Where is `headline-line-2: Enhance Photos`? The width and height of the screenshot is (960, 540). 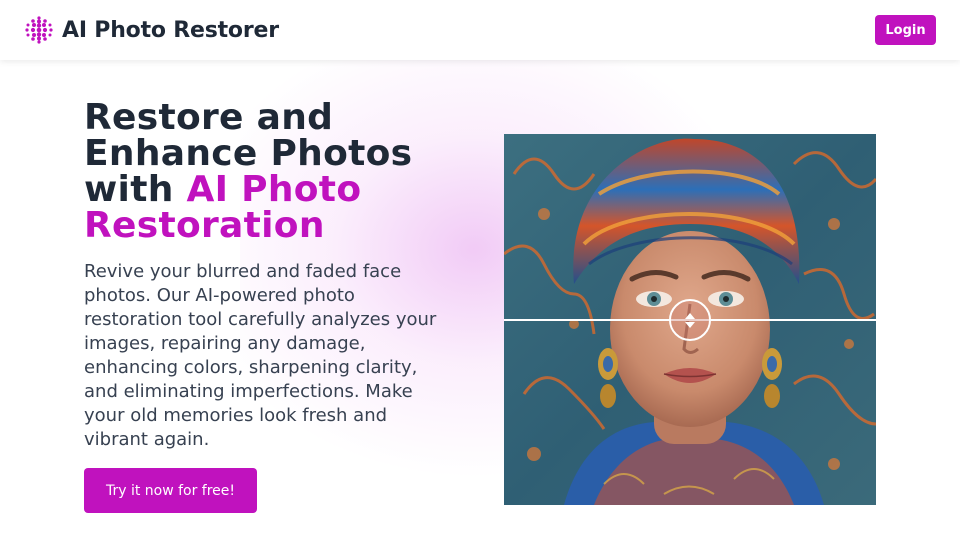 headline-line-2: Enhance Photos is located at coordinates (248, 153).